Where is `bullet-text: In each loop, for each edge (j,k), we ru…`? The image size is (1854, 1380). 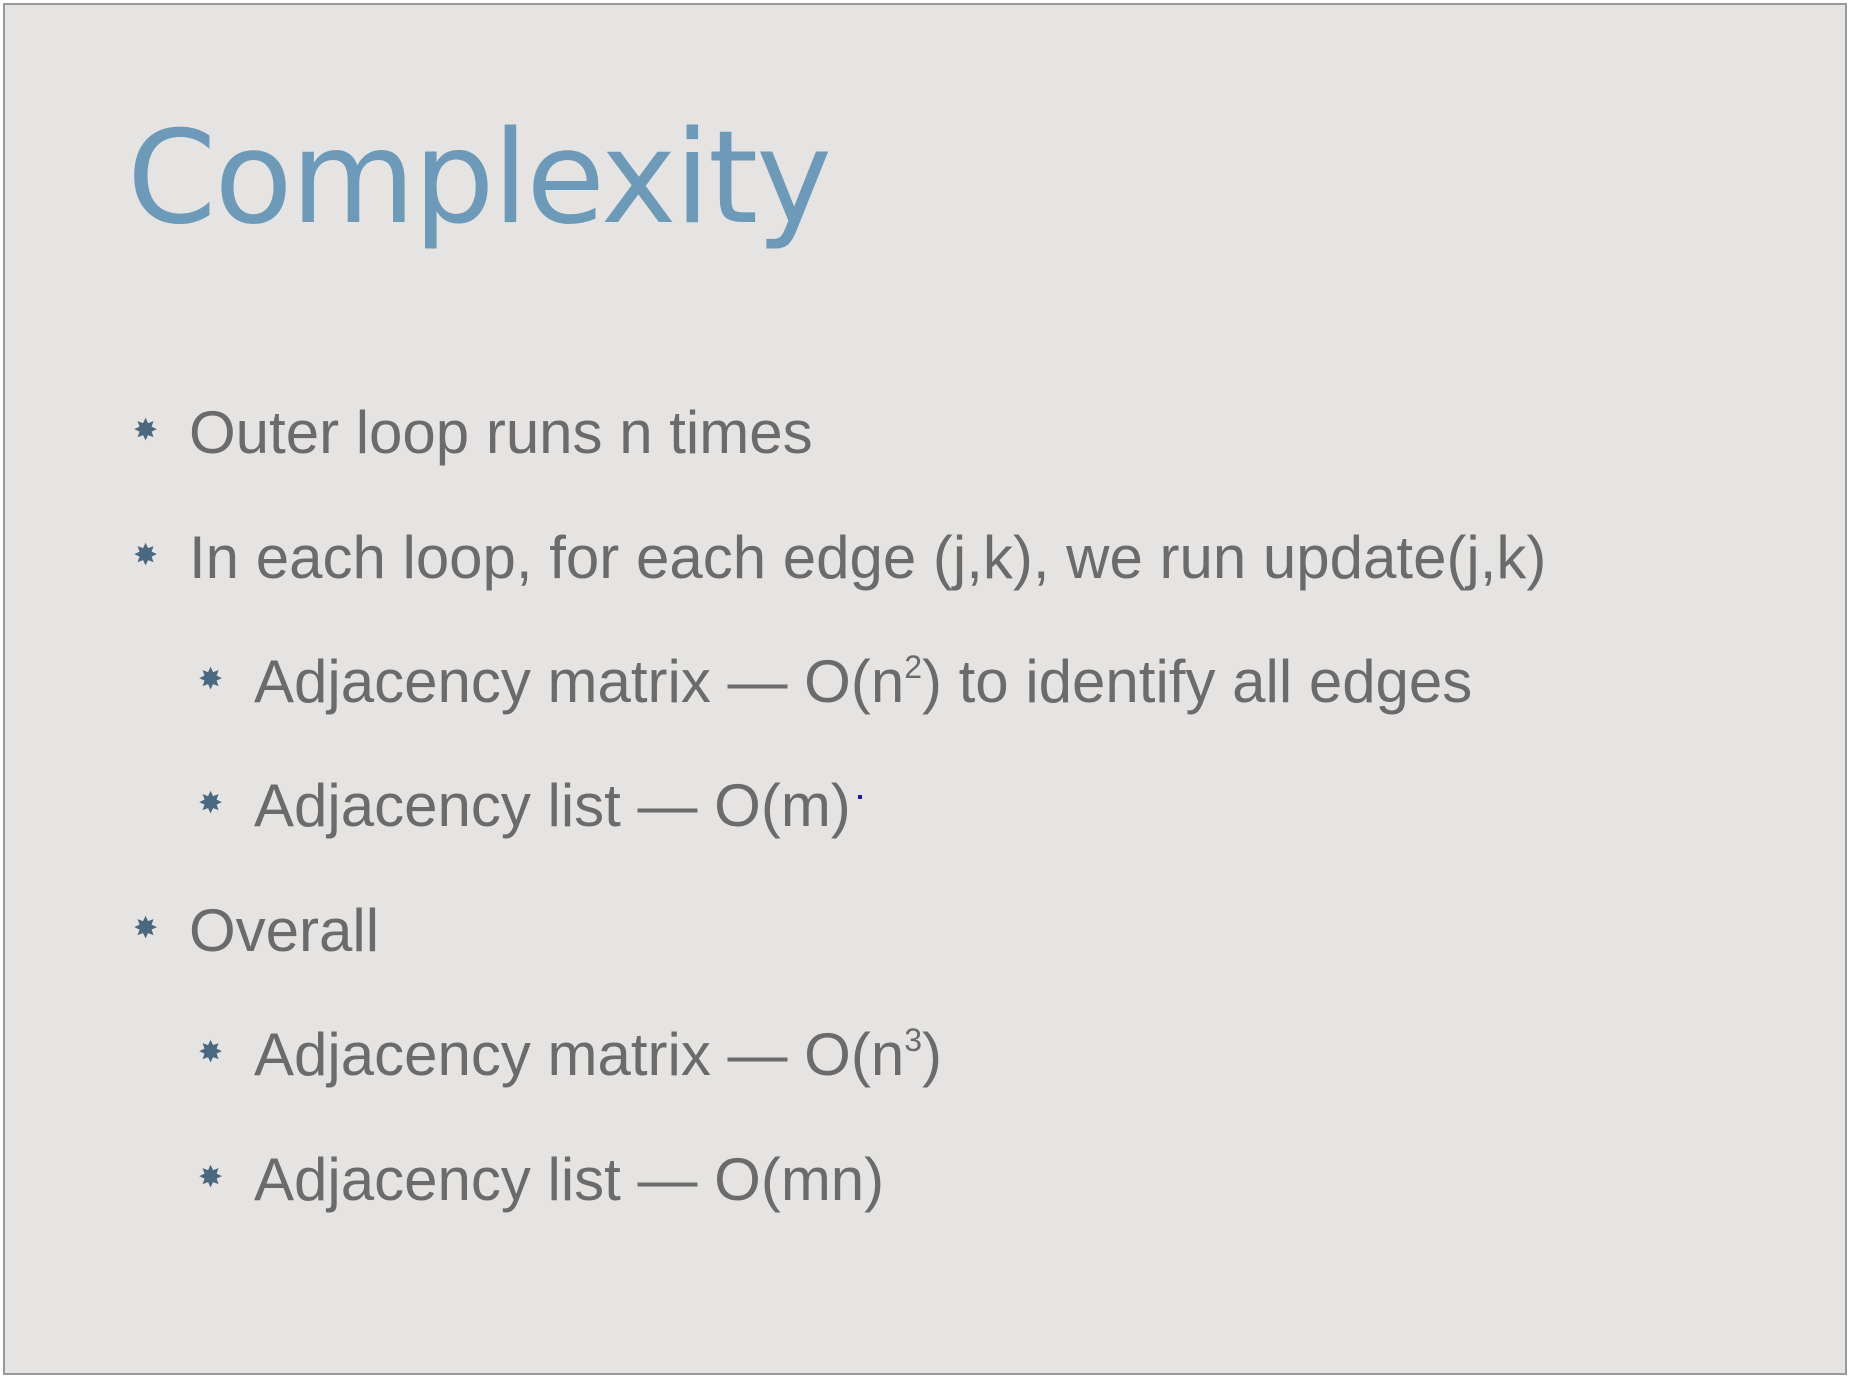 bullet-text: In each loop, for each edge (j,k), we ru… is located at coordinates (868, 557).